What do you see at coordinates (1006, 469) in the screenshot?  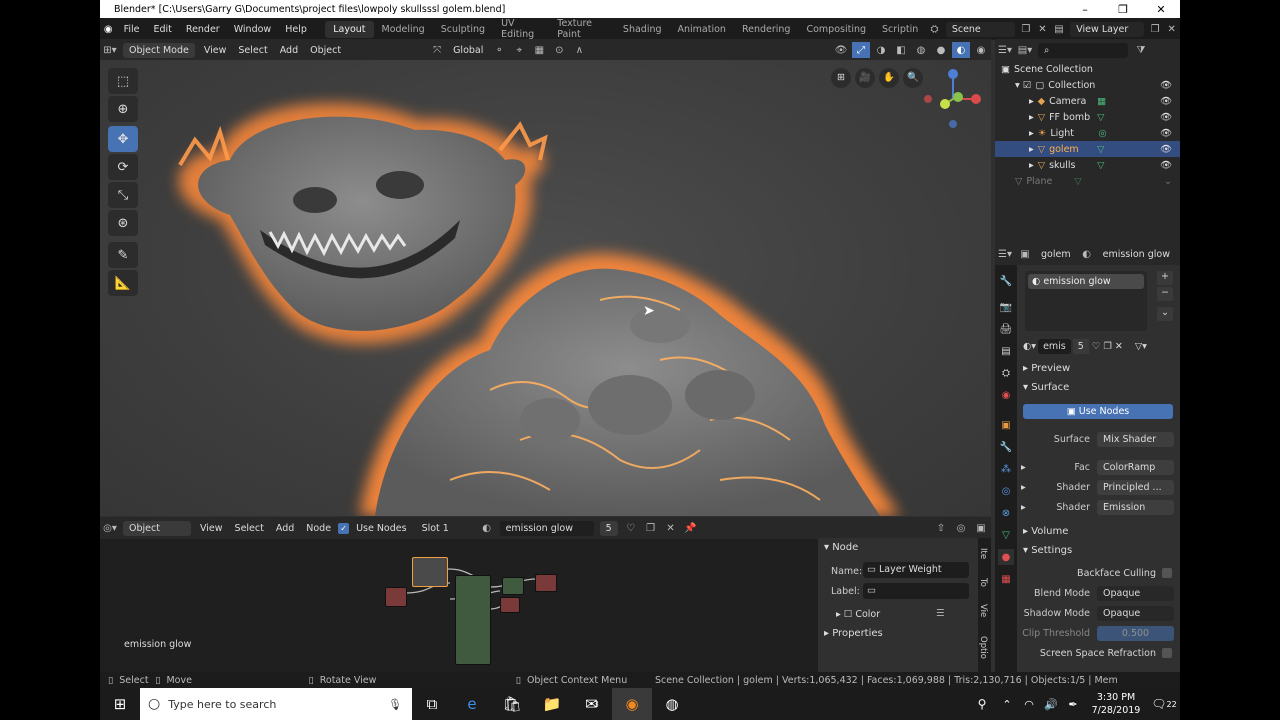 I see `particles-tab-icon: ⁂` at bounding box center [1006, 469].